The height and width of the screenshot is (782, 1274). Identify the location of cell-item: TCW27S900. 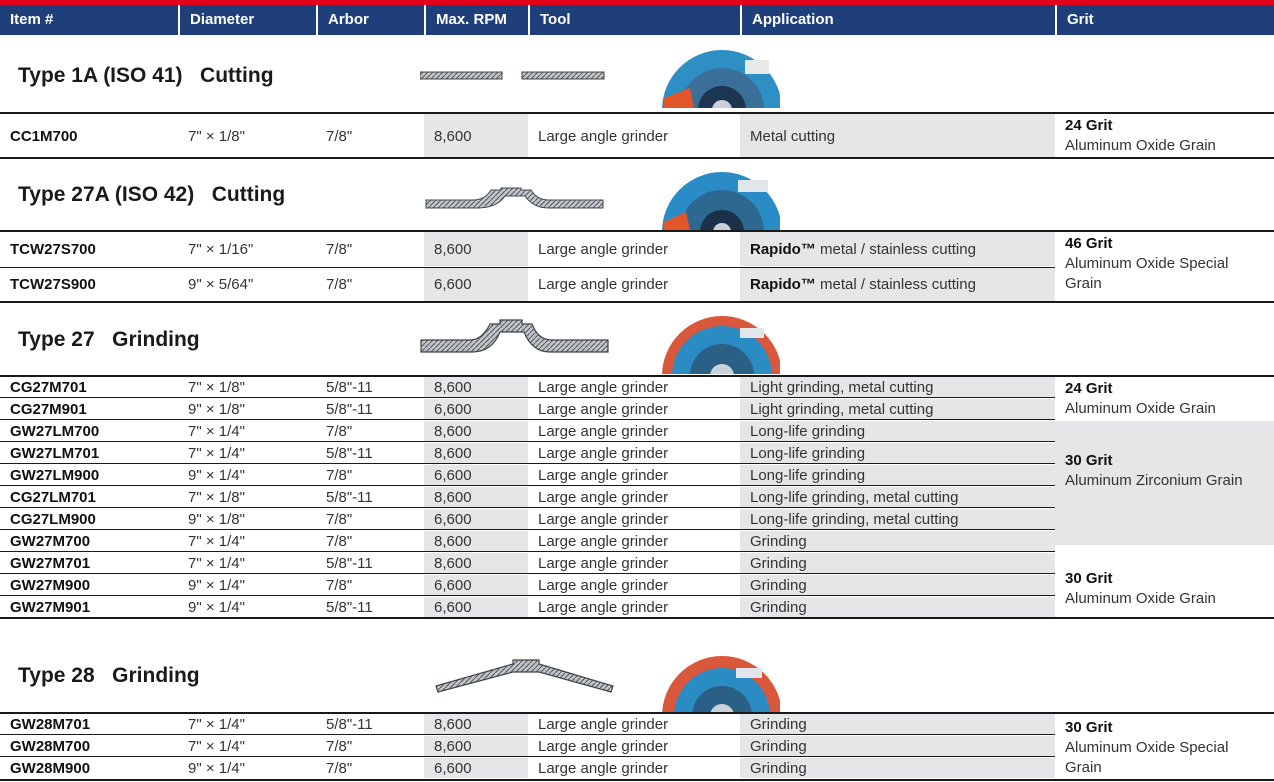
(53, 284).